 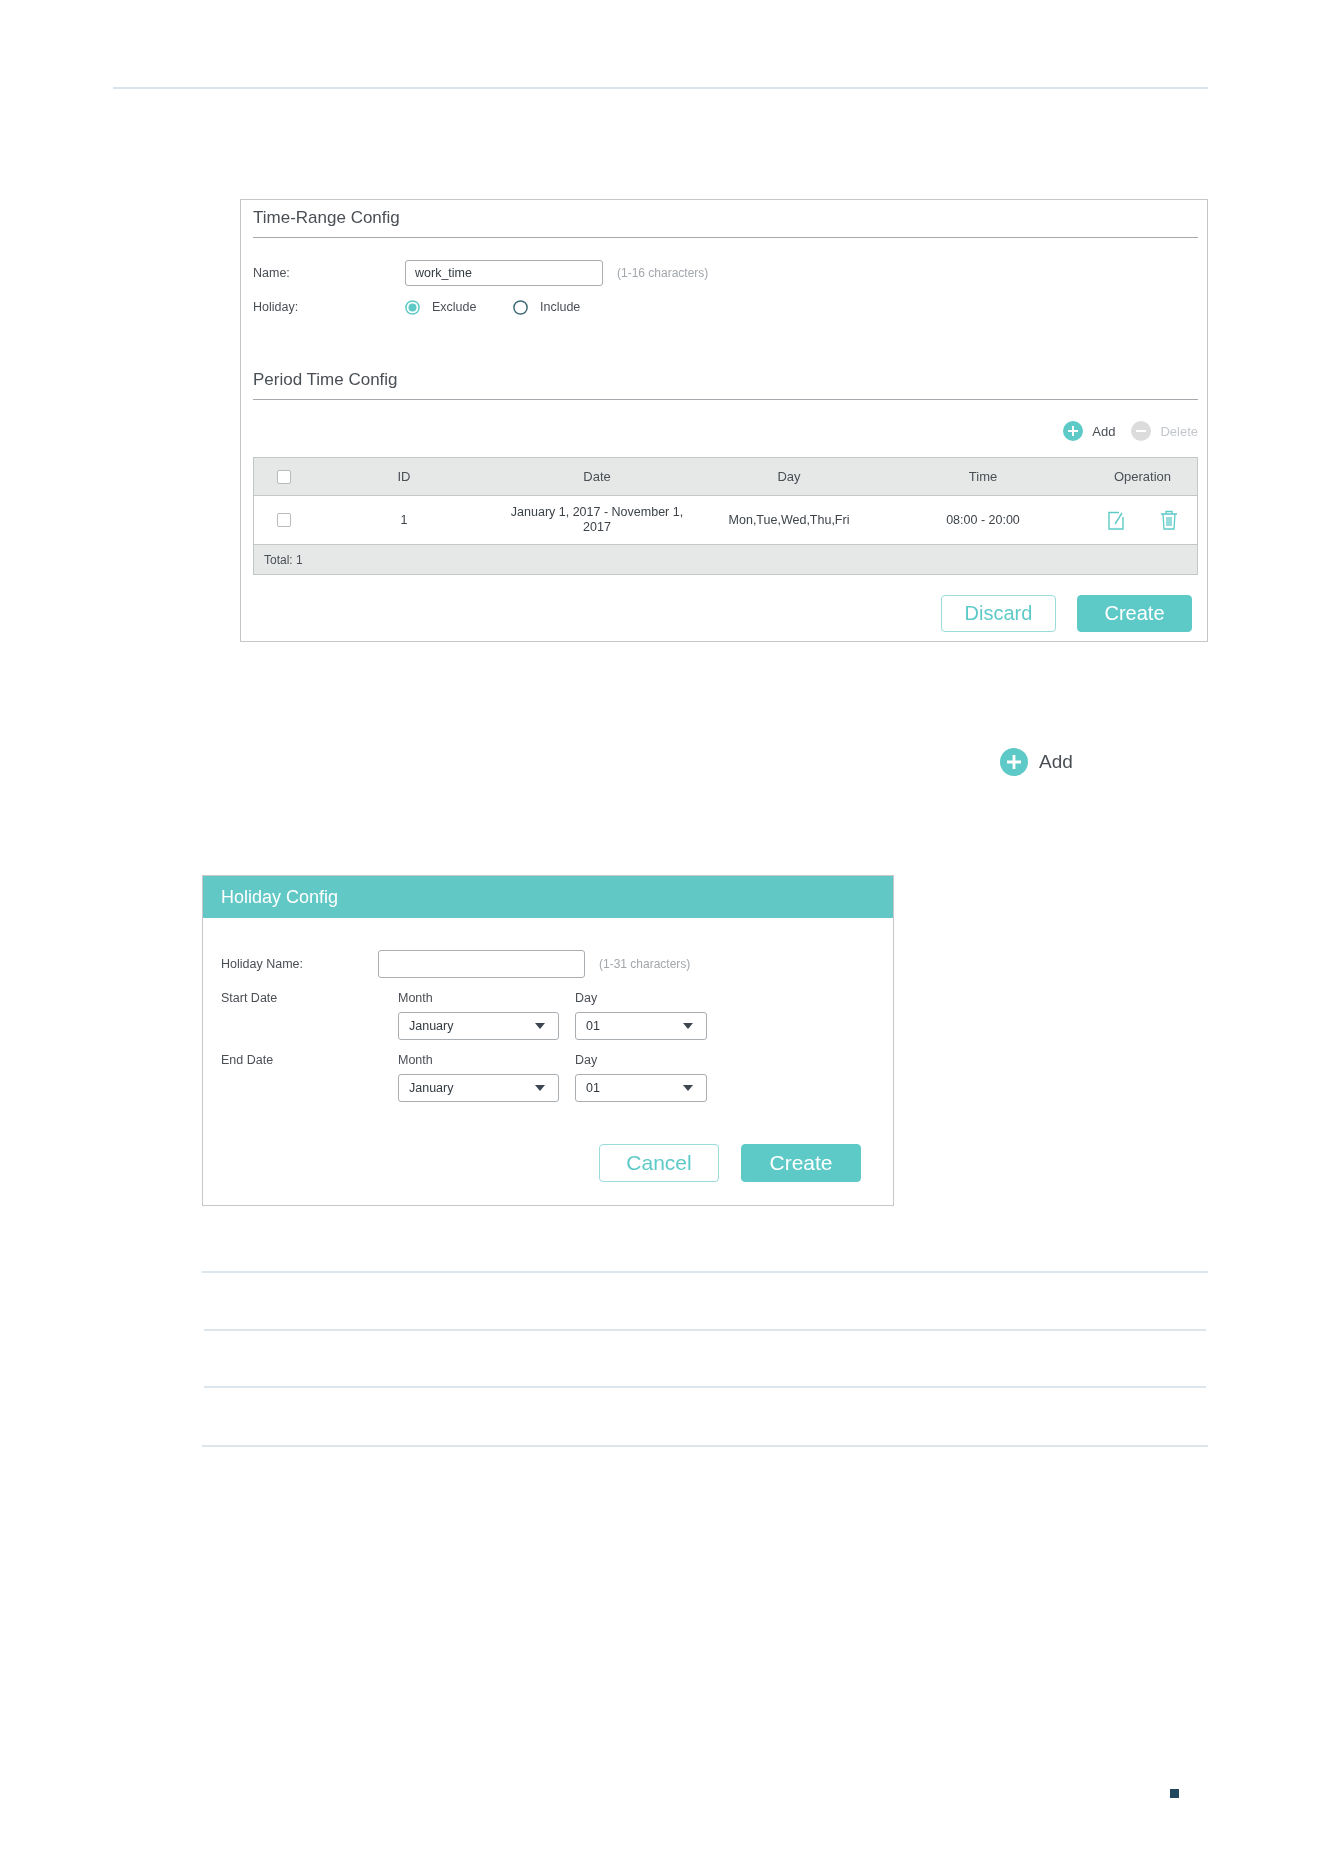 What do you see at coordinates (597, 520) in the screenshot?
I see `table-cell-text: January 1, 2017 - November 1, 2017` at bounding box center [597, 520].